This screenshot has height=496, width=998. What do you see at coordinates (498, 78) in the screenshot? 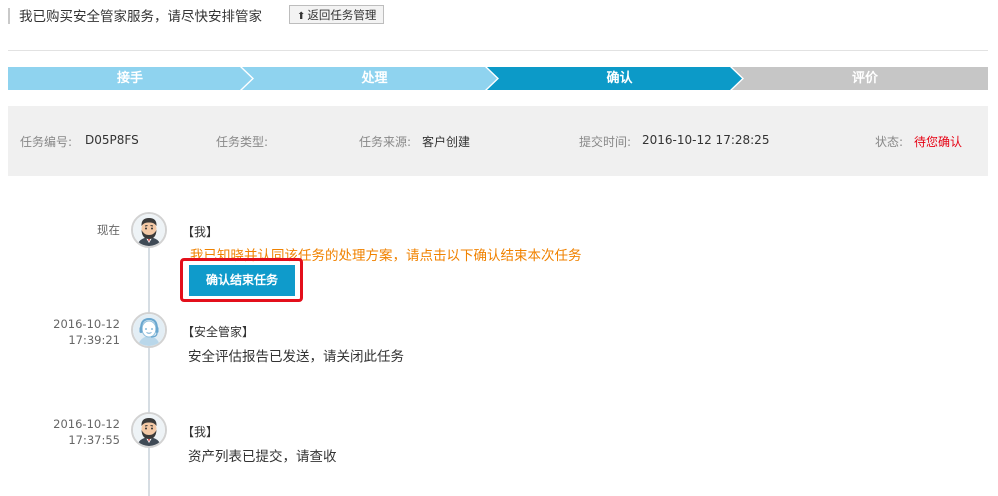
I see `progress-steps: 接手 处理 确认 评价` at bounding box center [498, 78].